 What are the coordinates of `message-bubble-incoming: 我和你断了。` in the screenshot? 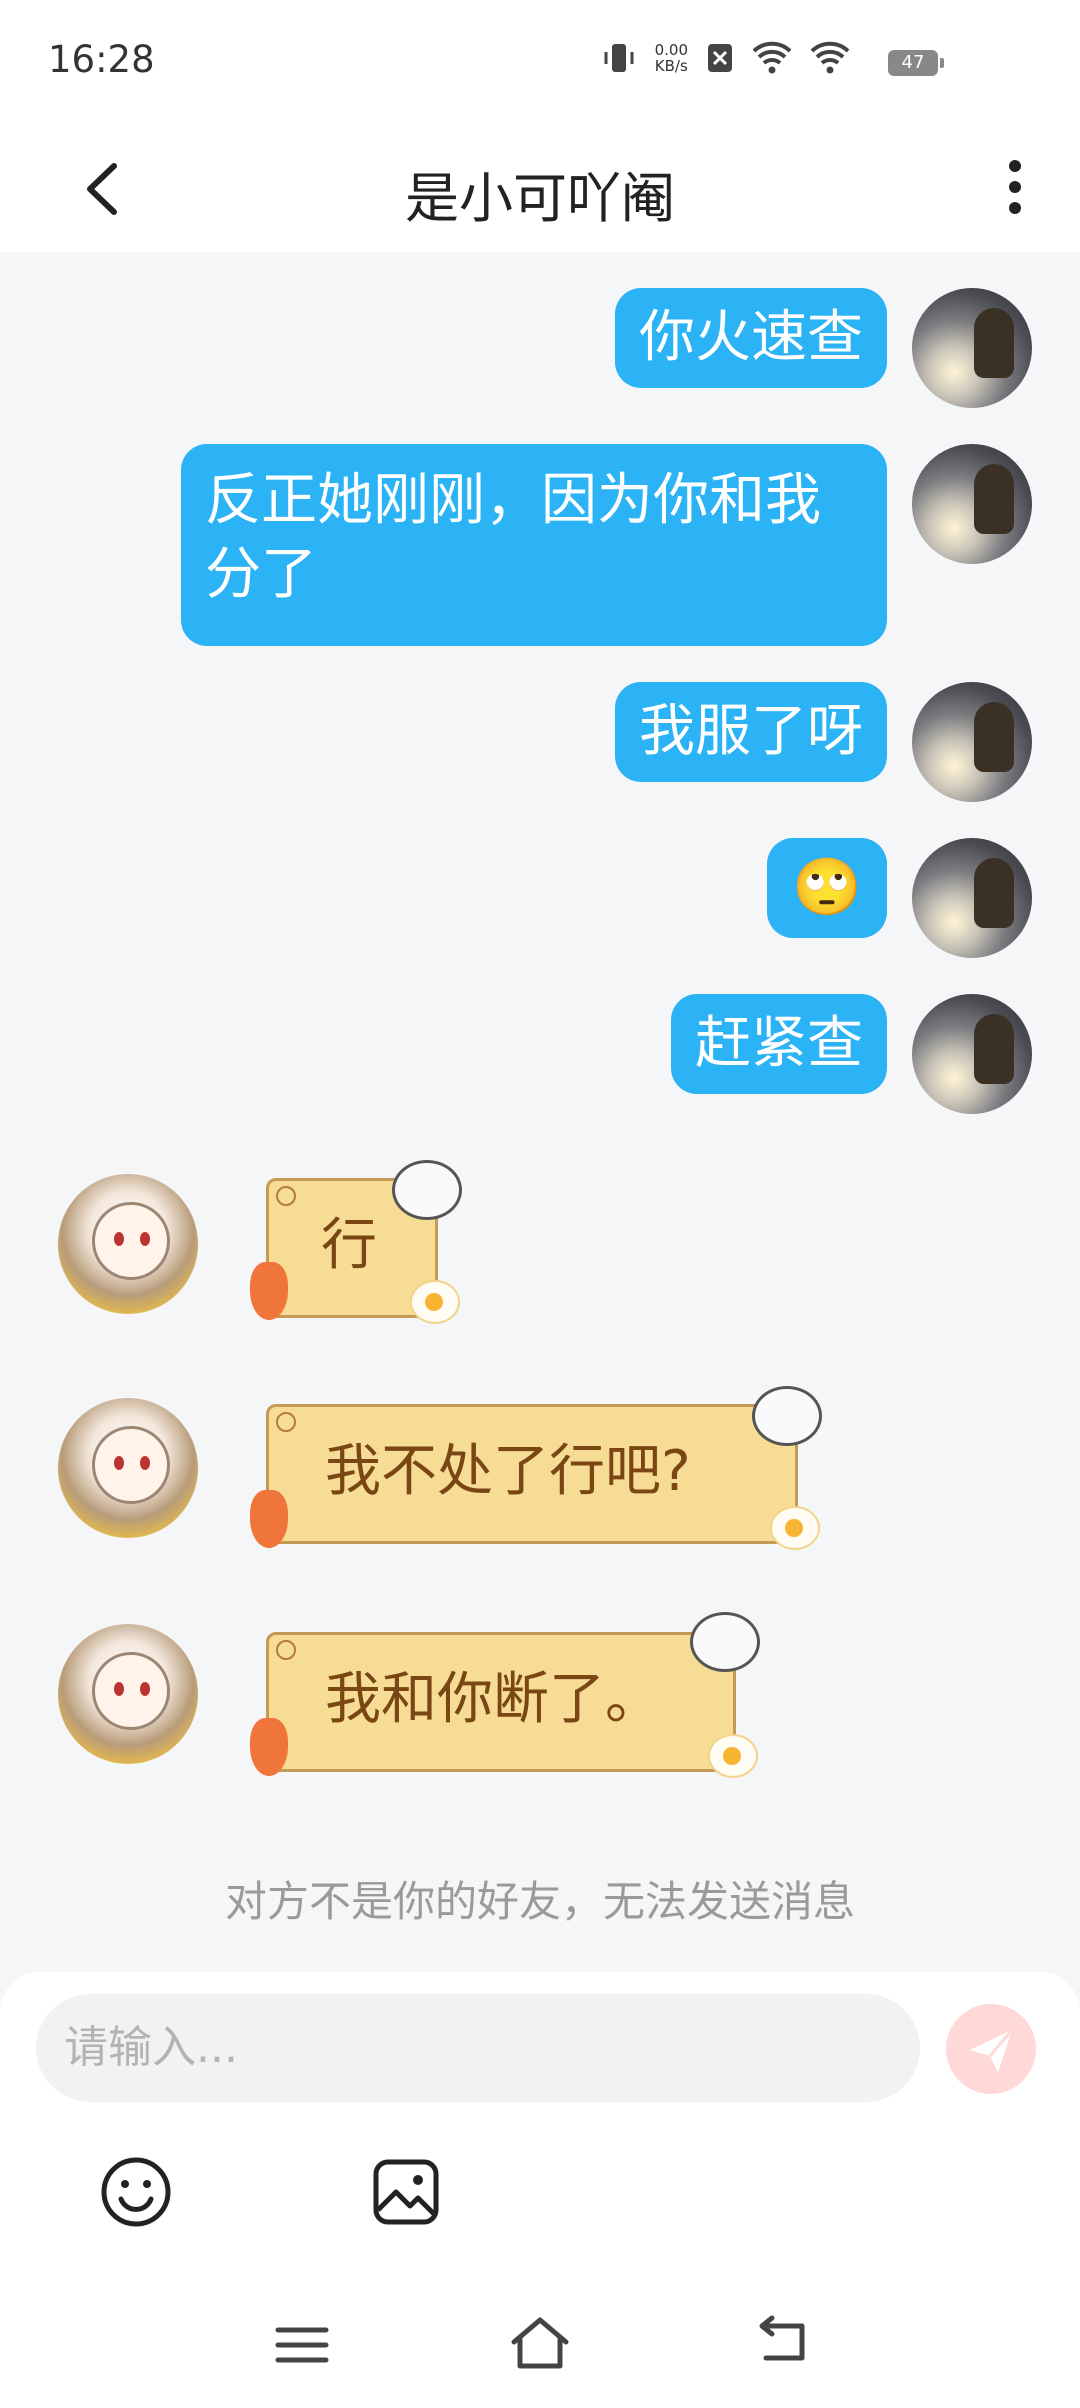 It's located at (501, 1702).